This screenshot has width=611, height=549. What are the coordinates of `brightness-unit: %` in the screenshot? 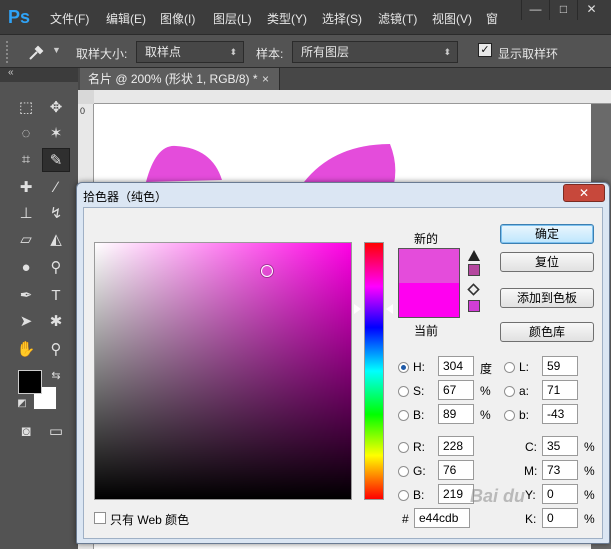 It's located at (485, 415).